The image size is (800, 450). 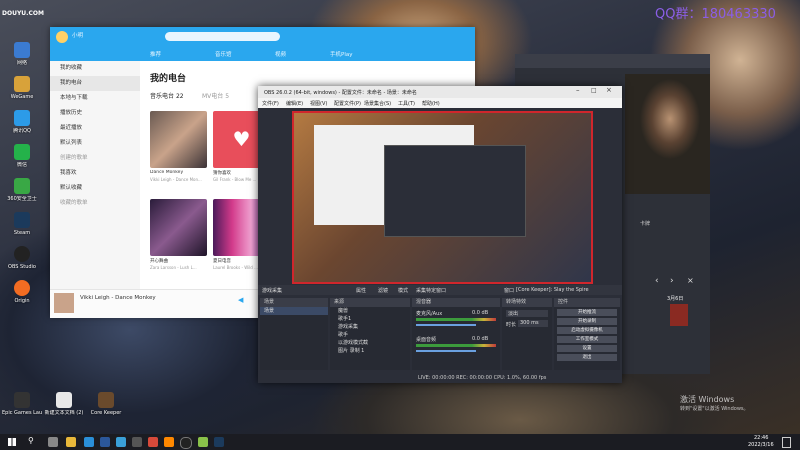 I want to click on desktop-icon-steam: Steam, so click(x=22, y=229).